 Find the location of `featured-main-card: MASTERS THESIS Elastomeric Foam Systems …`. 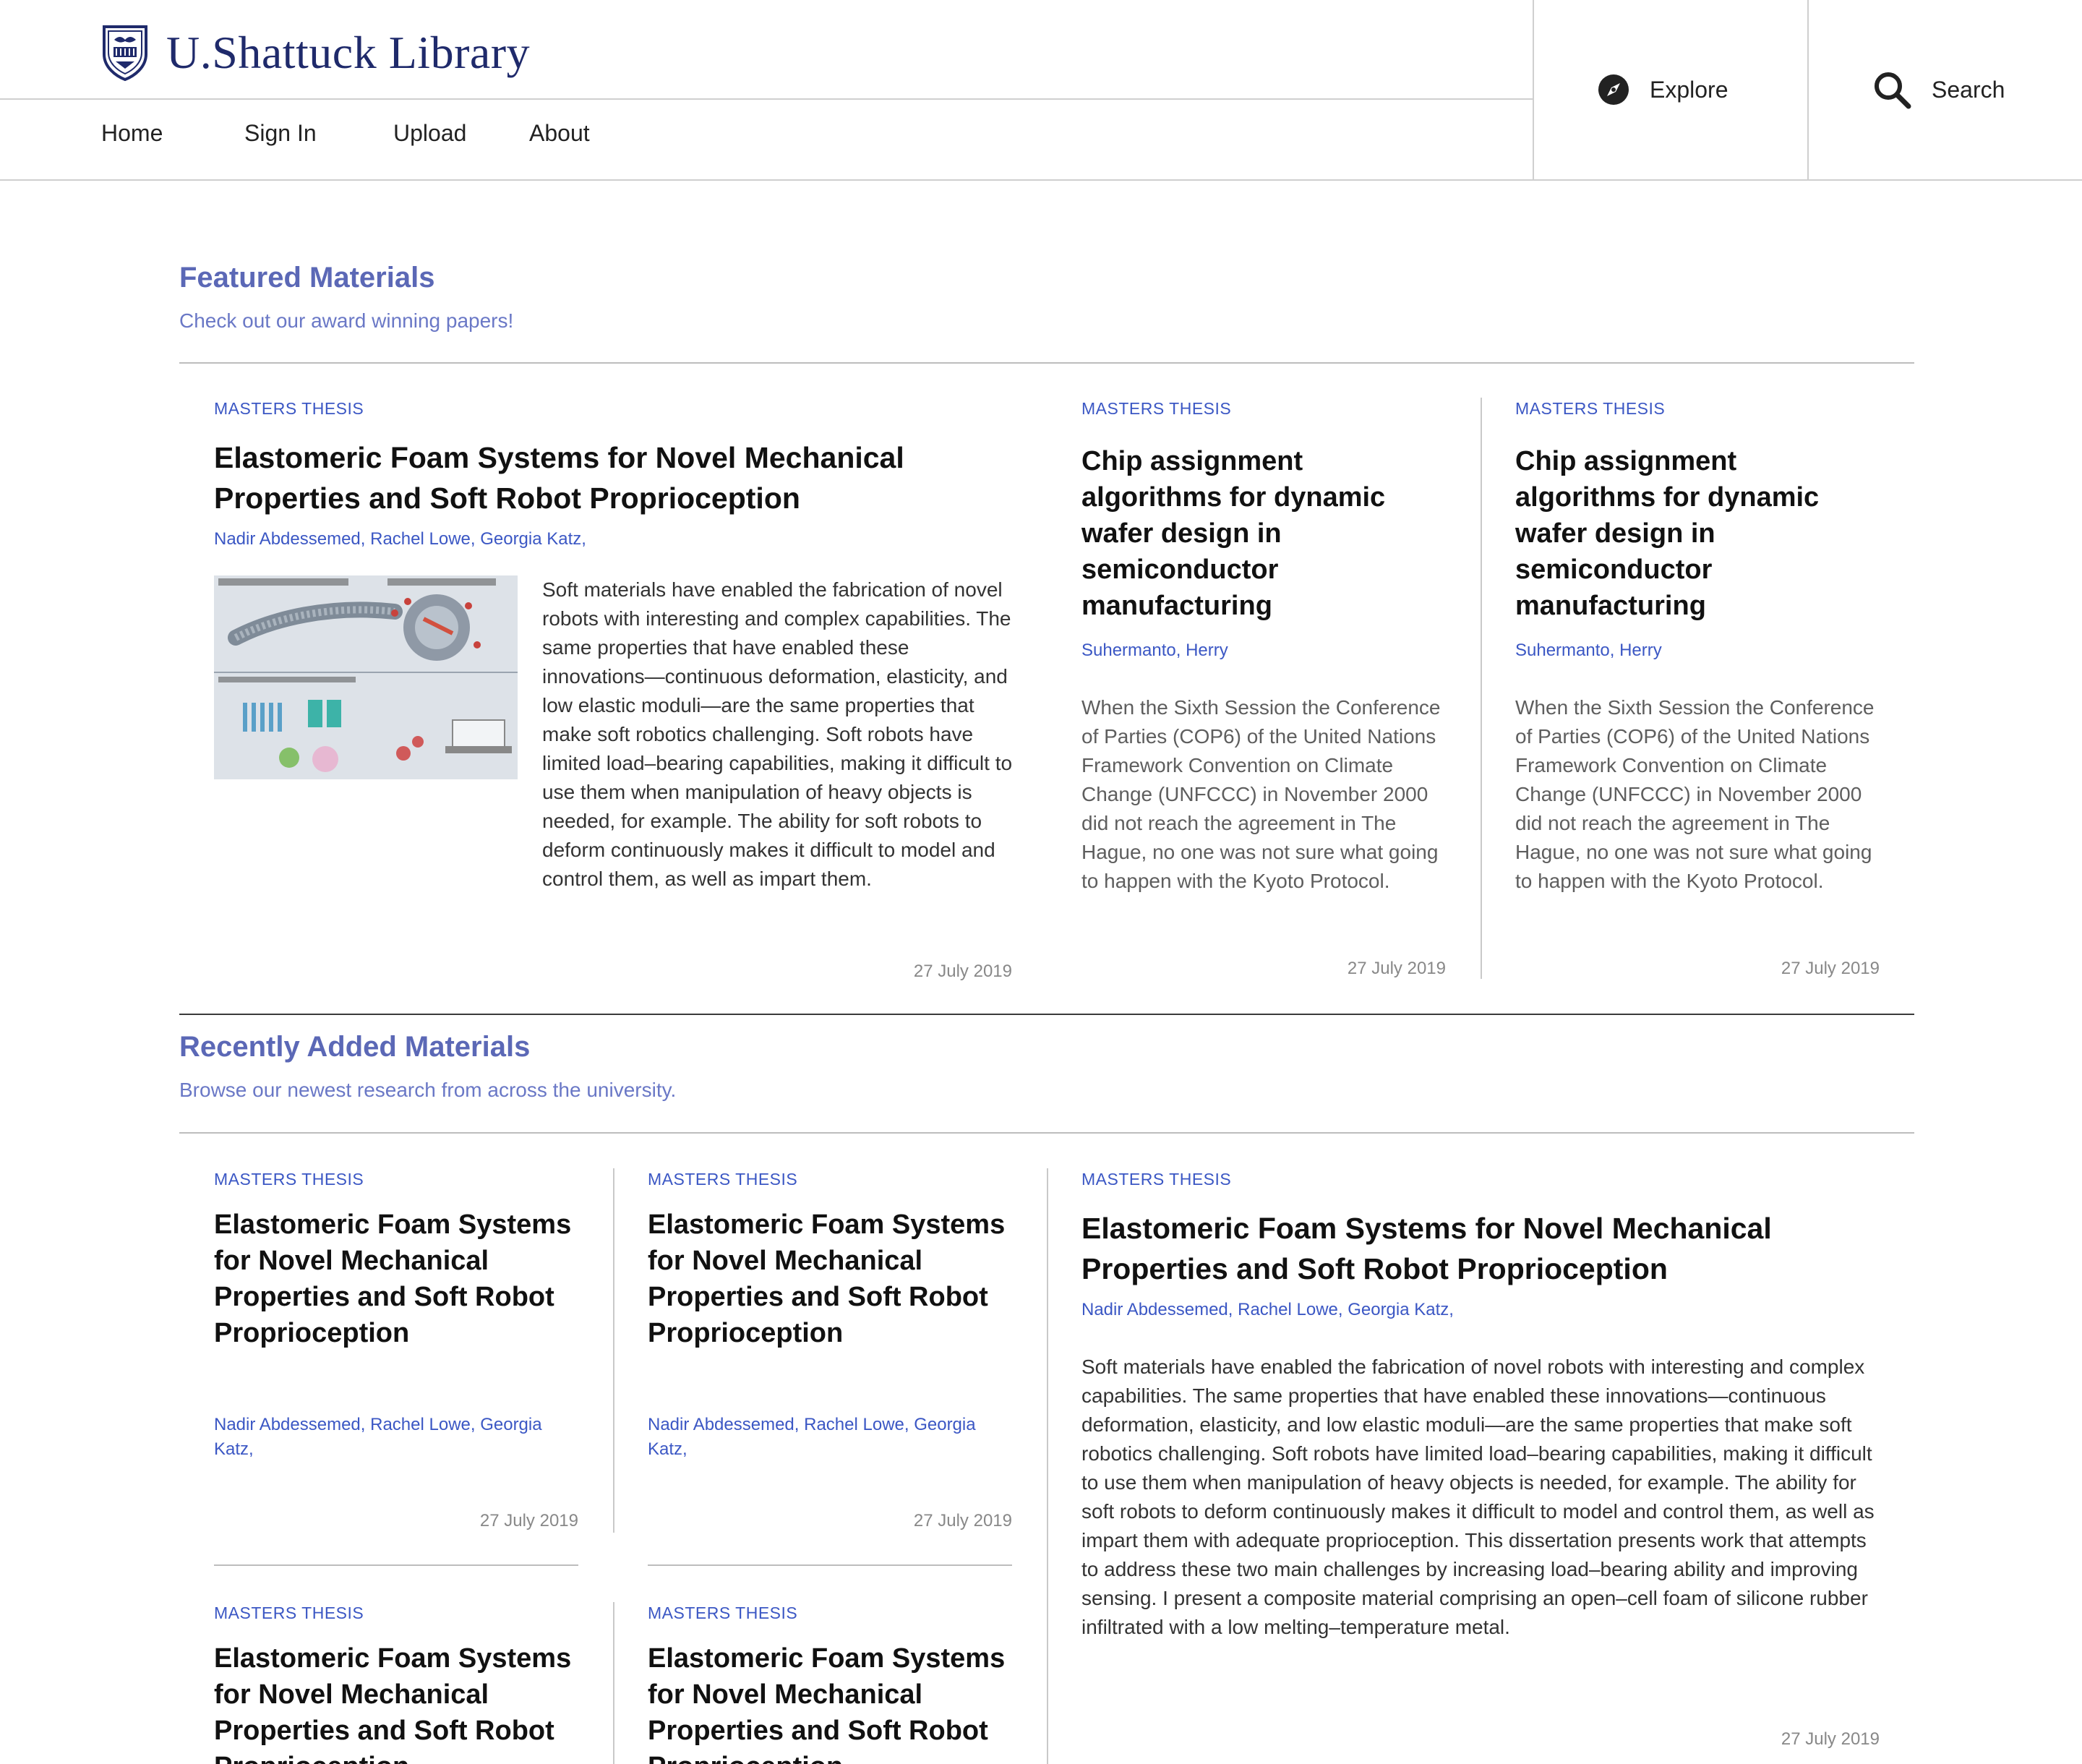

featured-main-card: MASTERS THESIS Elastomeric Foam Systems … is located at coordinates (613, 692).